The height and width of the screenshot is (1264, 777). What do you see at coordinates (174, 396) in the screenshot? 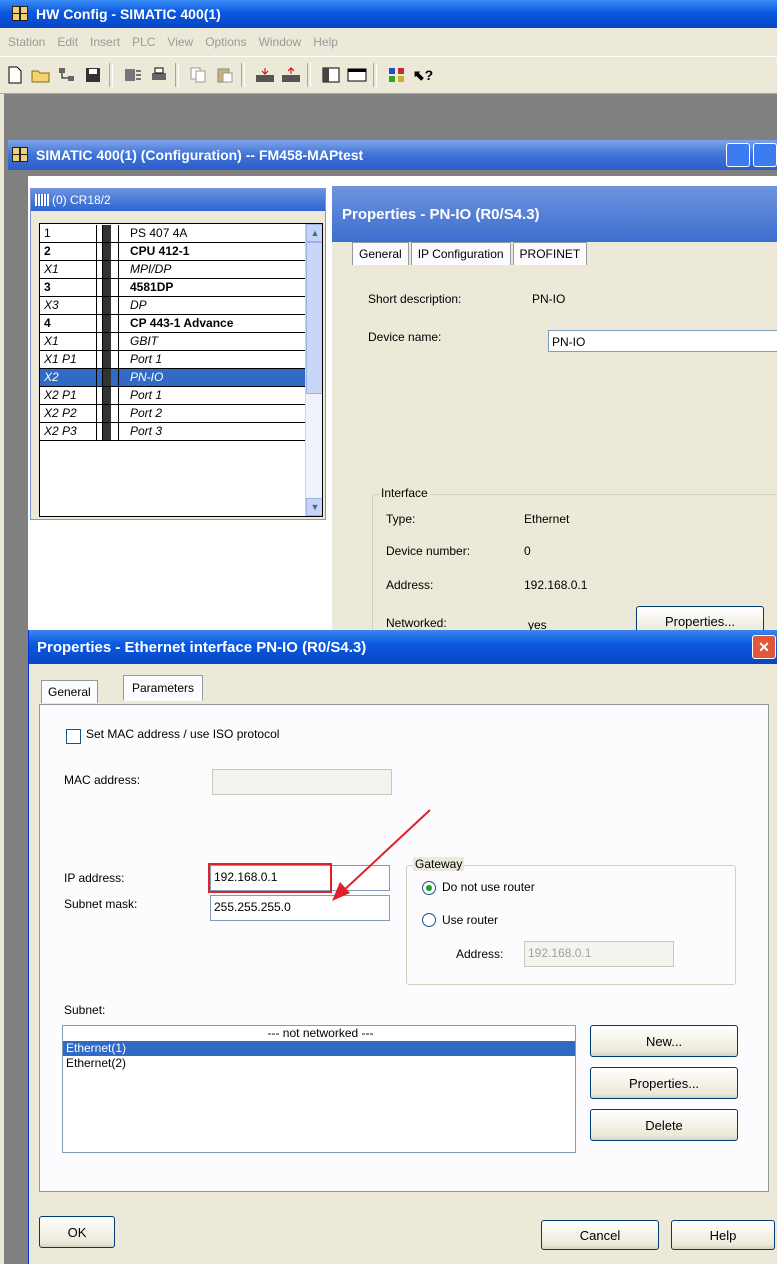
I see `rack-row: X2 P1 Port 1` at bounding box center [174, 396].